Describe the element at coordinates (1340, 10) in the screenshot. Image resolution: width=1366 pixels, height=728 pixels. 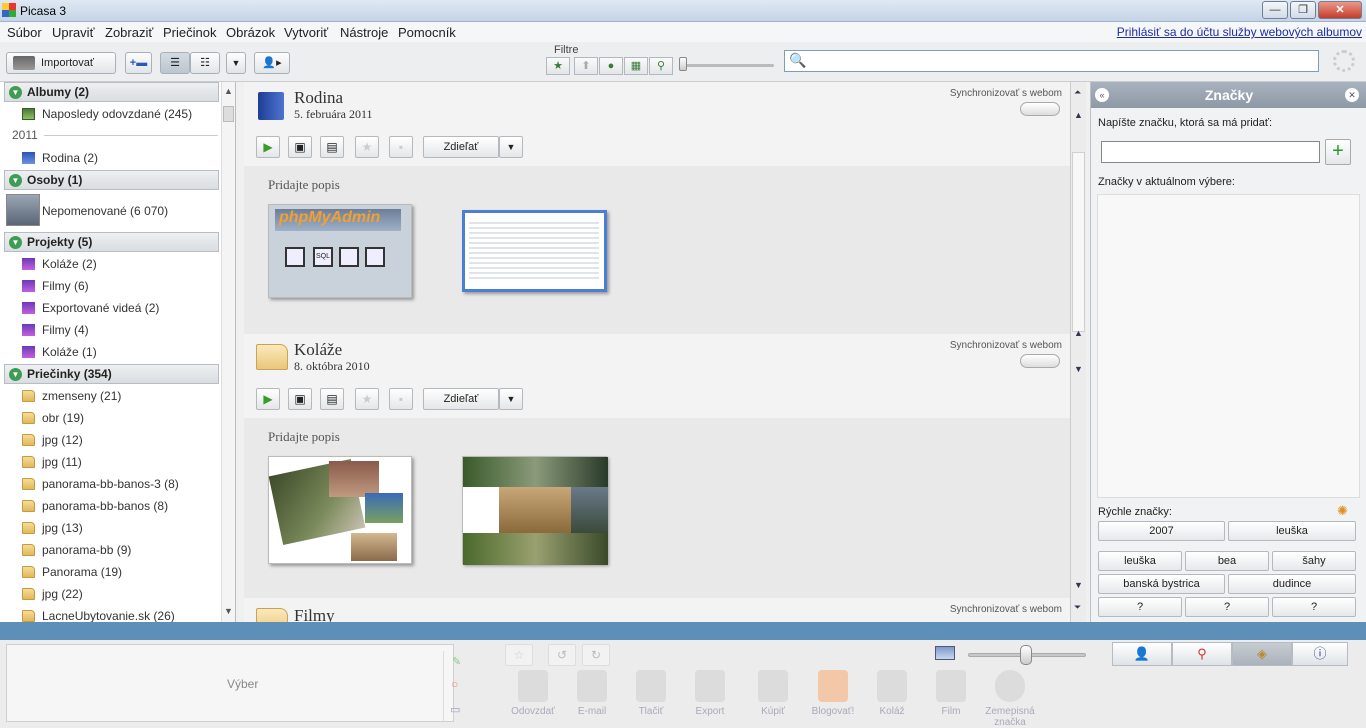
I see `close-button: ✕` at that location.